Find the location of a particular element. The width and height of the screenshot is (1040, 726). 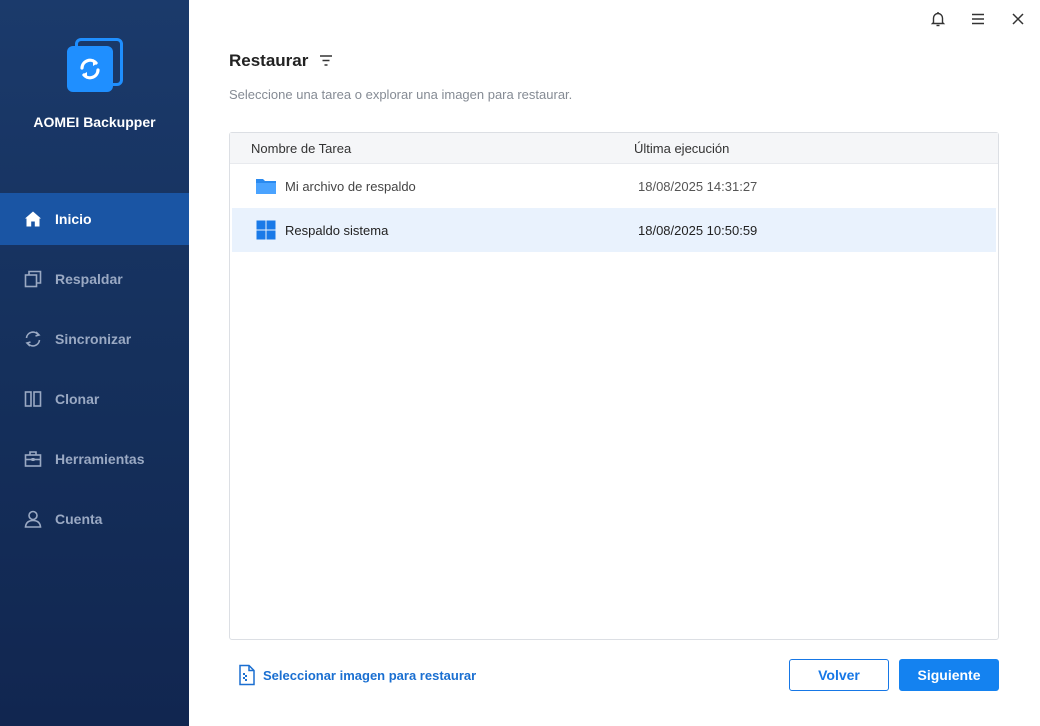

image-file-icon is located at coordinates (247, 675).